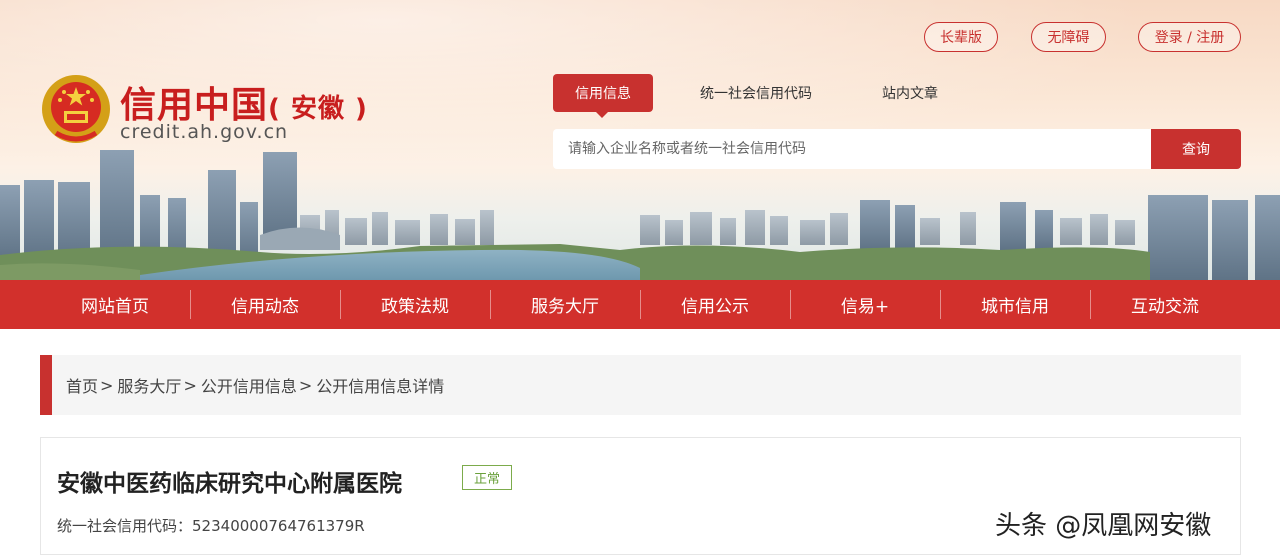 The height and width of the screenshot is (560, 1280). I want to click on watermark: 头条 @凤凰网安徽, so click(1103, 526).